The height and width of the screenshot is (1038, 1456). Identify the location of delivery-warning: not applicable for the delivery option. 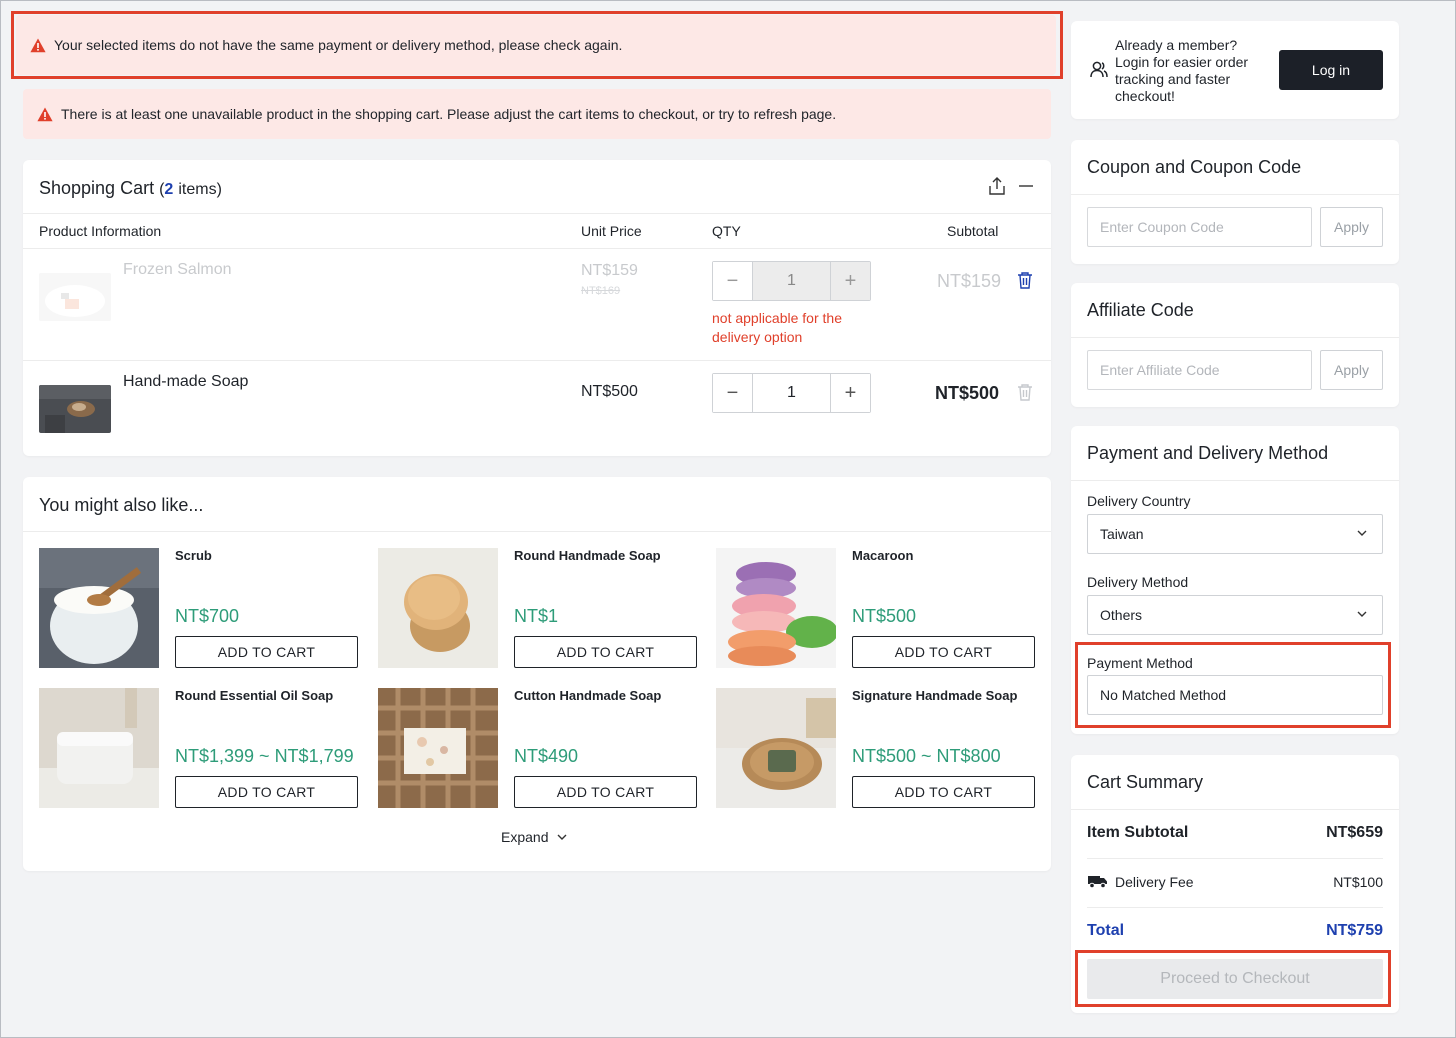
(777, 327).